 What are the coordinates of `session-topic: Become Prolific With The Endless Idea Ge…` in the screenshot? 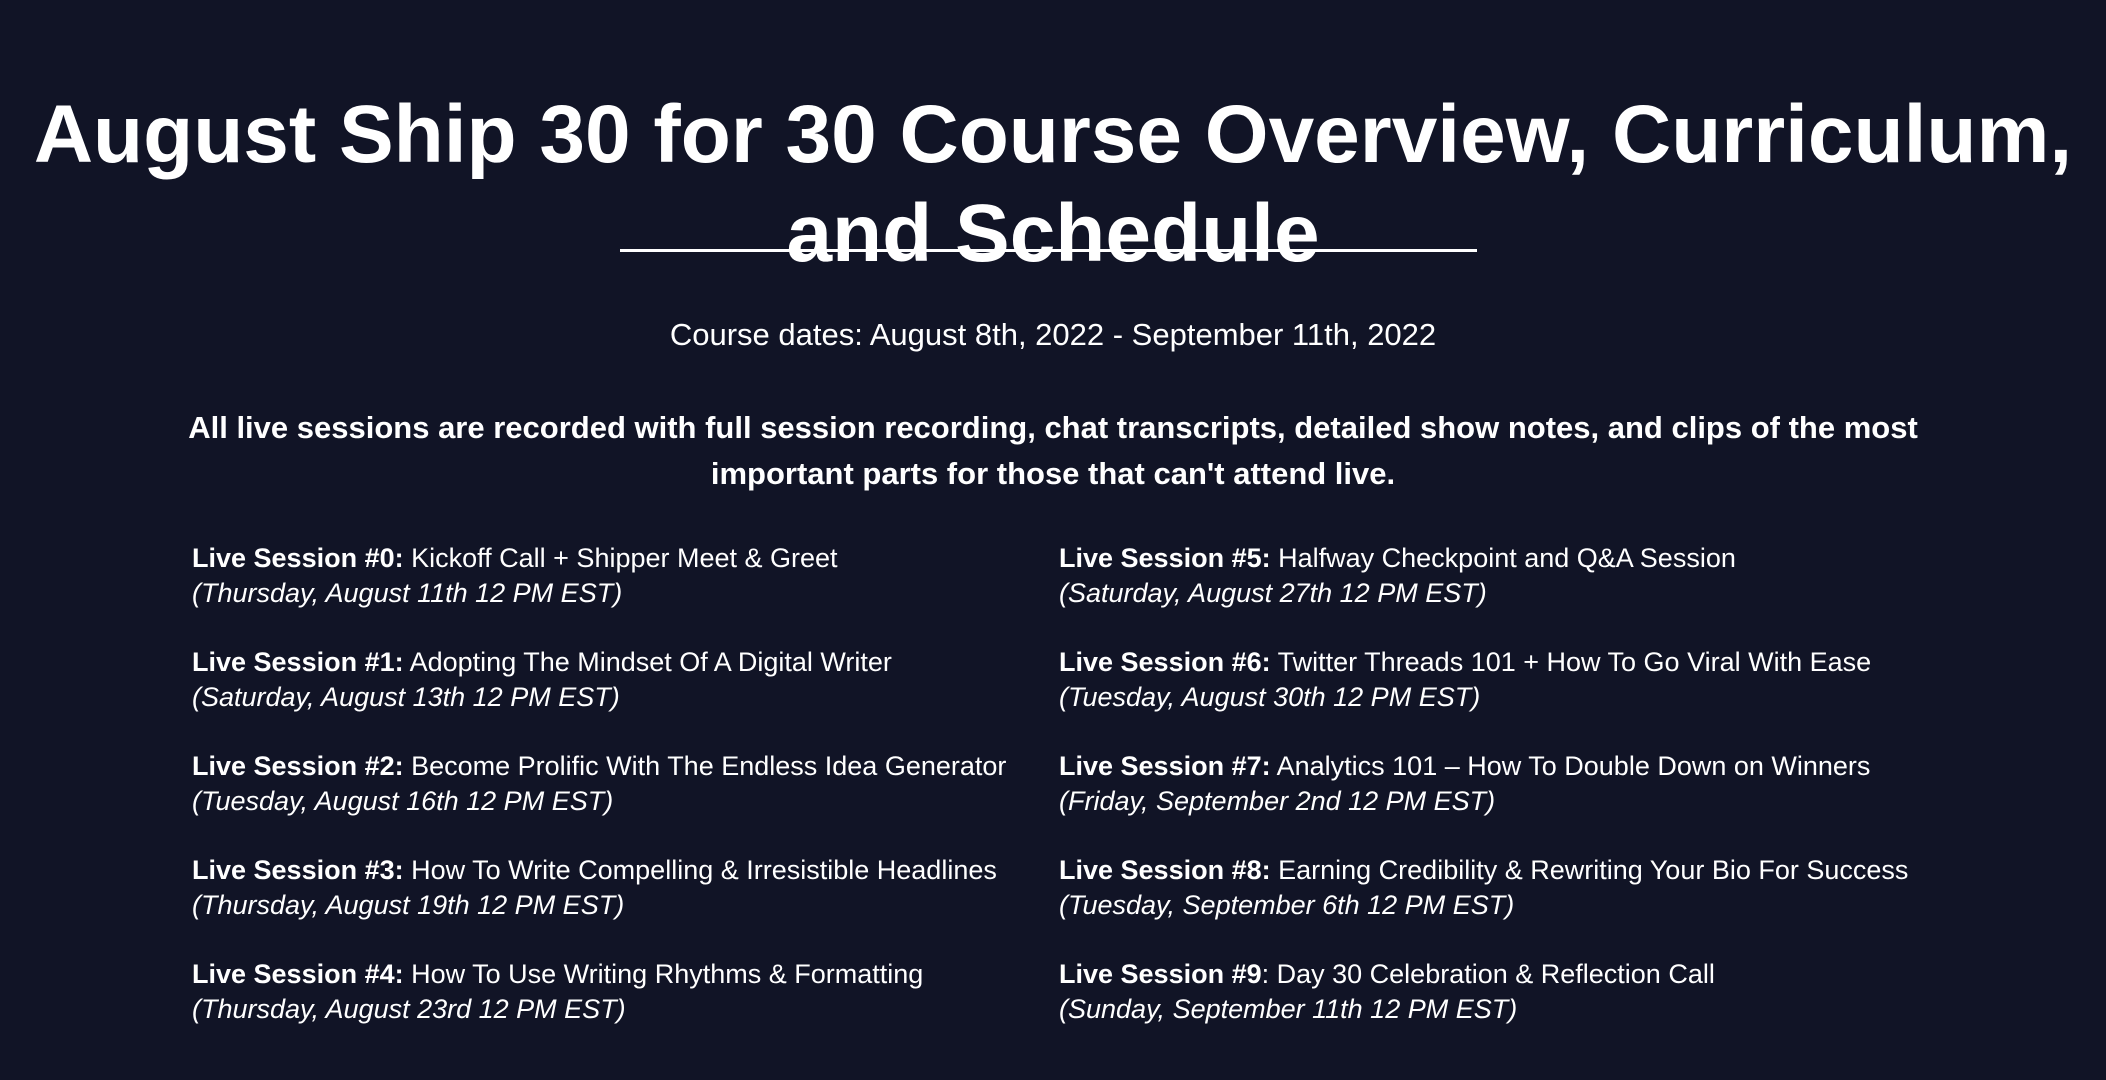 It's located at (705, 766).